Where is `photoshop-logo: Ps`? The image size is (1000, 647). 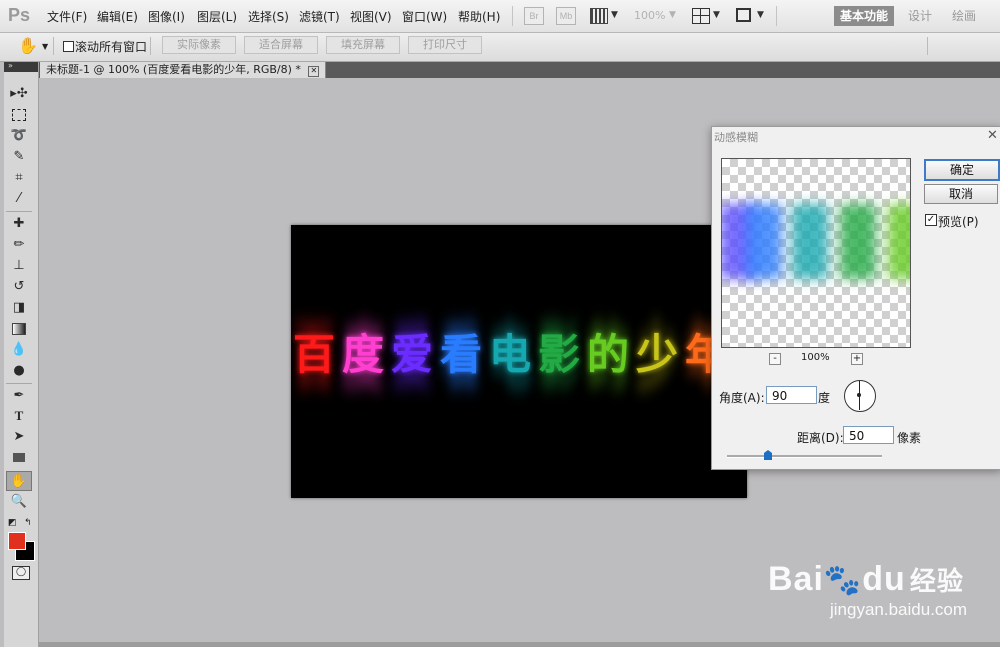 photoshop-logo: Ps is located at coordinates (19, 15).